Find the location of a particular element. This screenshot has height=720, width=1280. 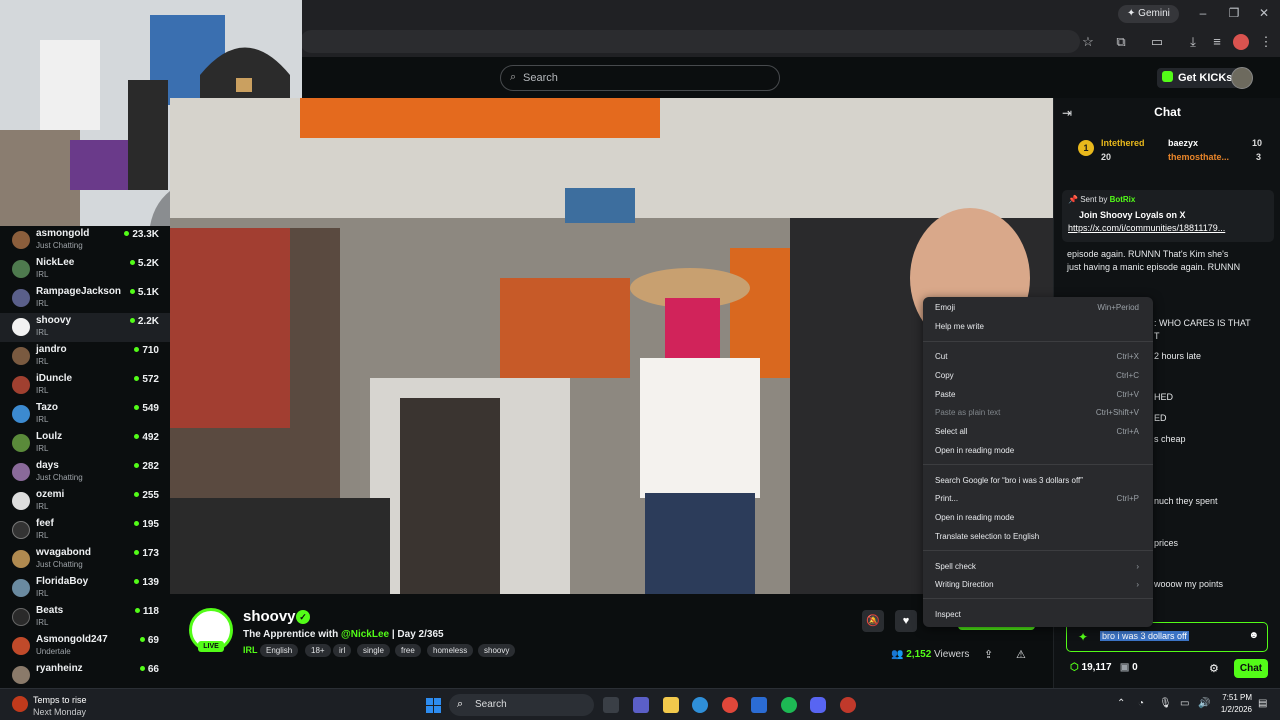

verified-check-icon: ✓ is located at coordinates (303, 617).